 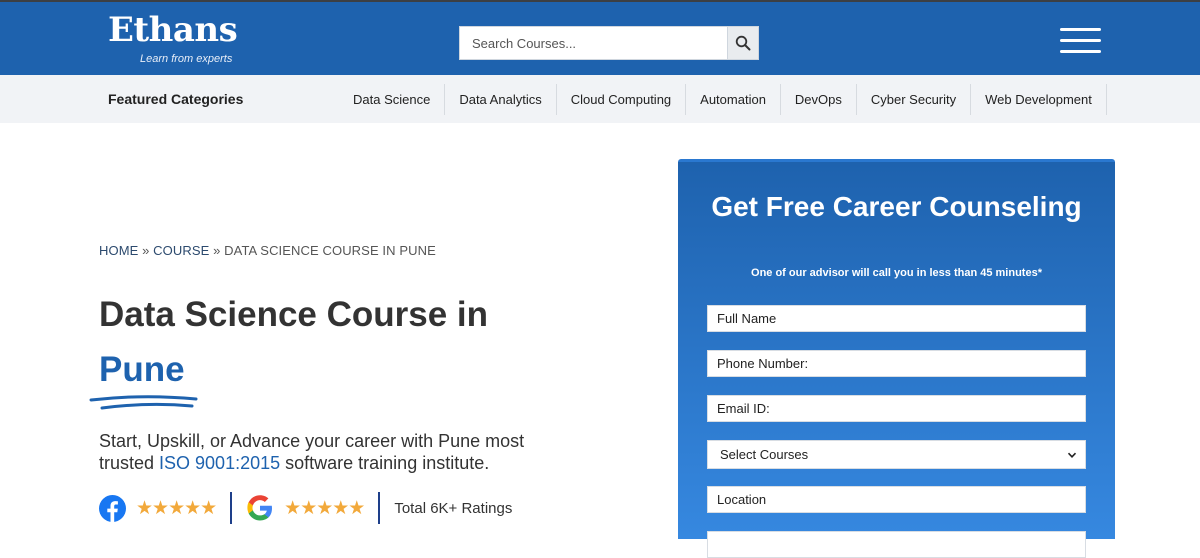 I want to click on breadcrumb-home: HOME, so click(x=118, y=250).